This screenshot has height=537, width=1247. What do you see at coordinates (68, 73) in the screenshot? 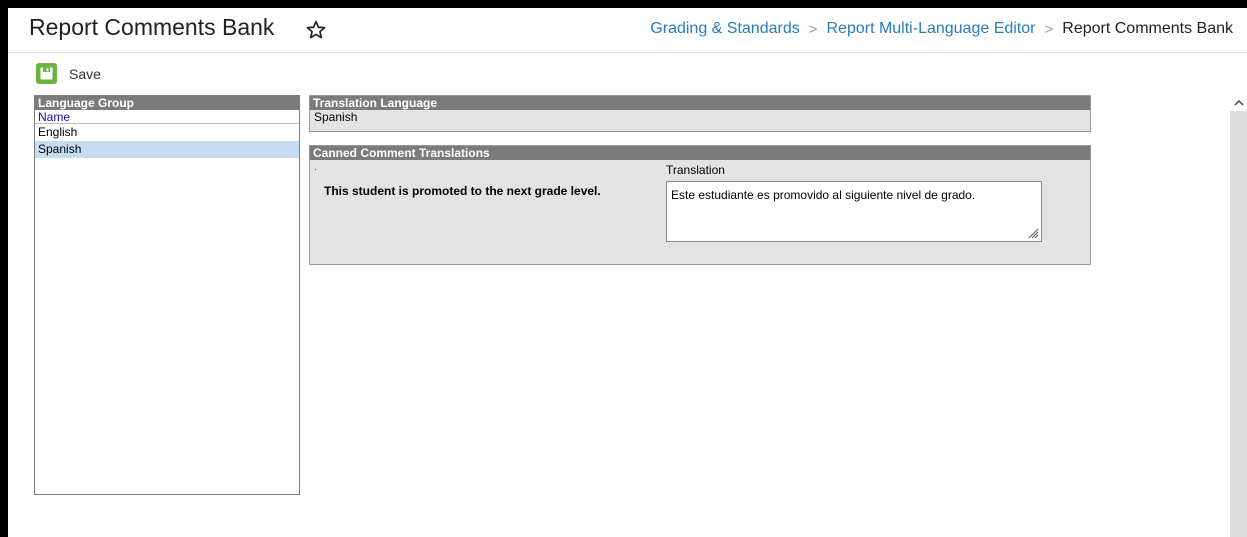
I see `save-button: Save` at bounding box center [68, 73].